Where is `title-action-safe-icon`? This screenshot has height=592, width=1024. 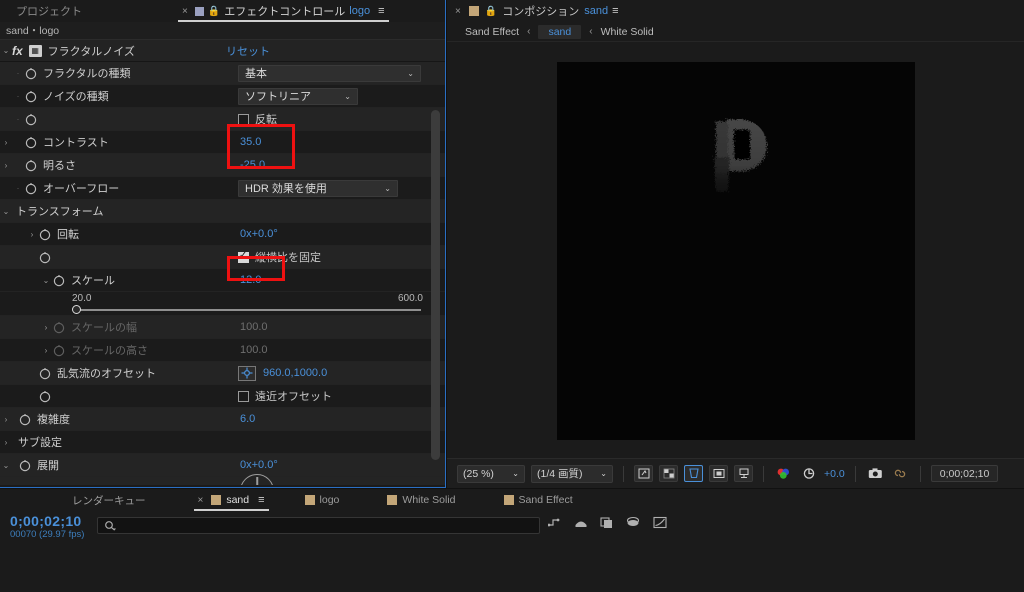 title-action-safe-icon is located at coordinates (693, 473).